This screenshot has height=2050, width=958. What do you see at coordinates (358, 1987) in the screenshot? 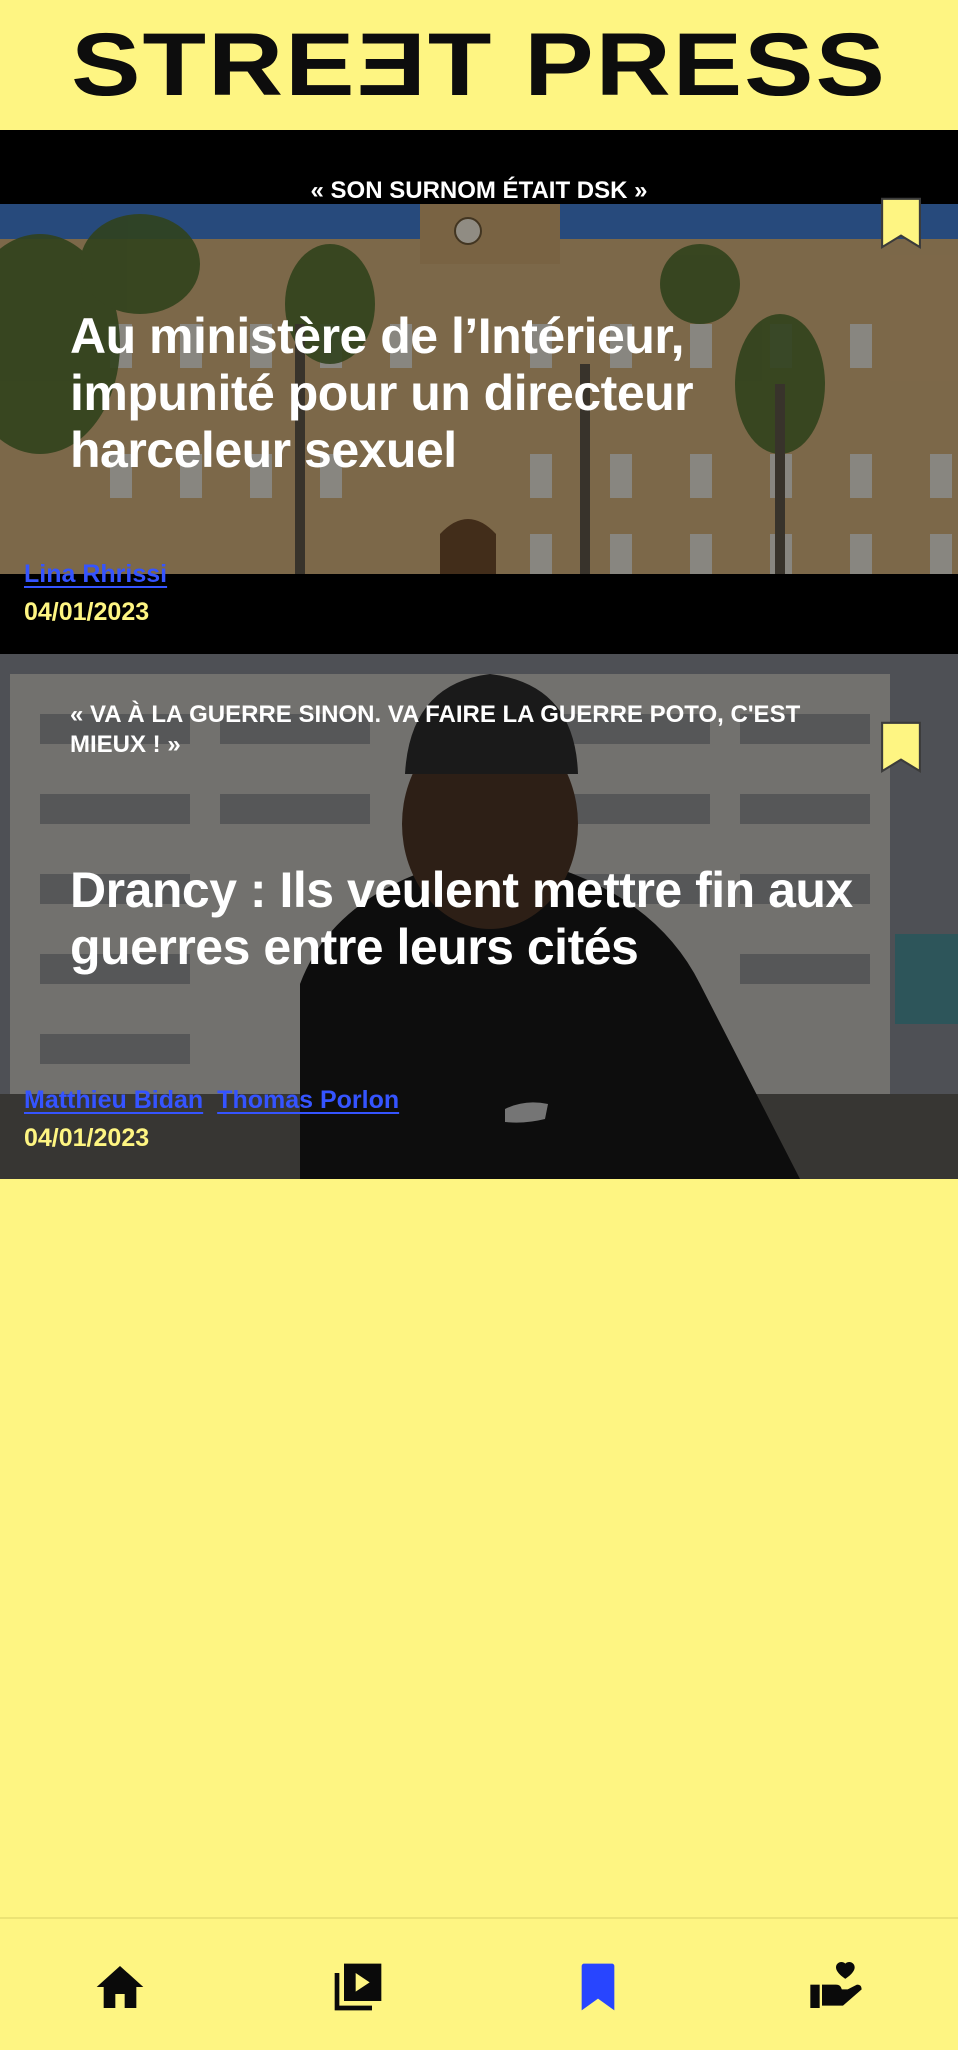
I see `video-library-icon` at bounding box center [358, 1987].